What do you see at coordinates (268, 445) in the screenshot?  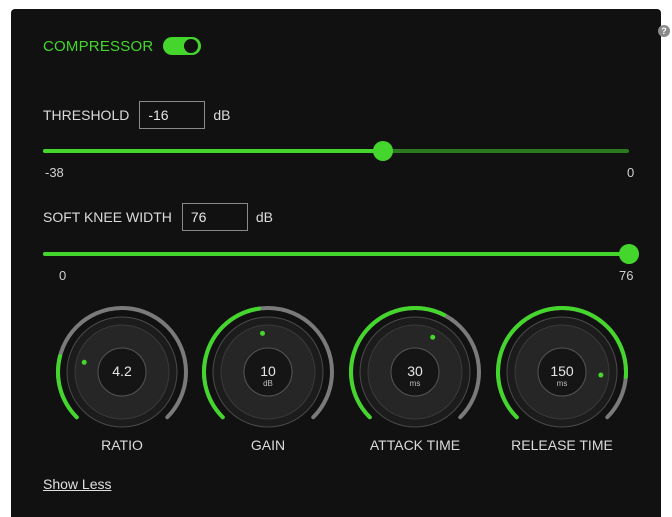 I see `gain-label: GAIN` at bounding box center [268, 445].